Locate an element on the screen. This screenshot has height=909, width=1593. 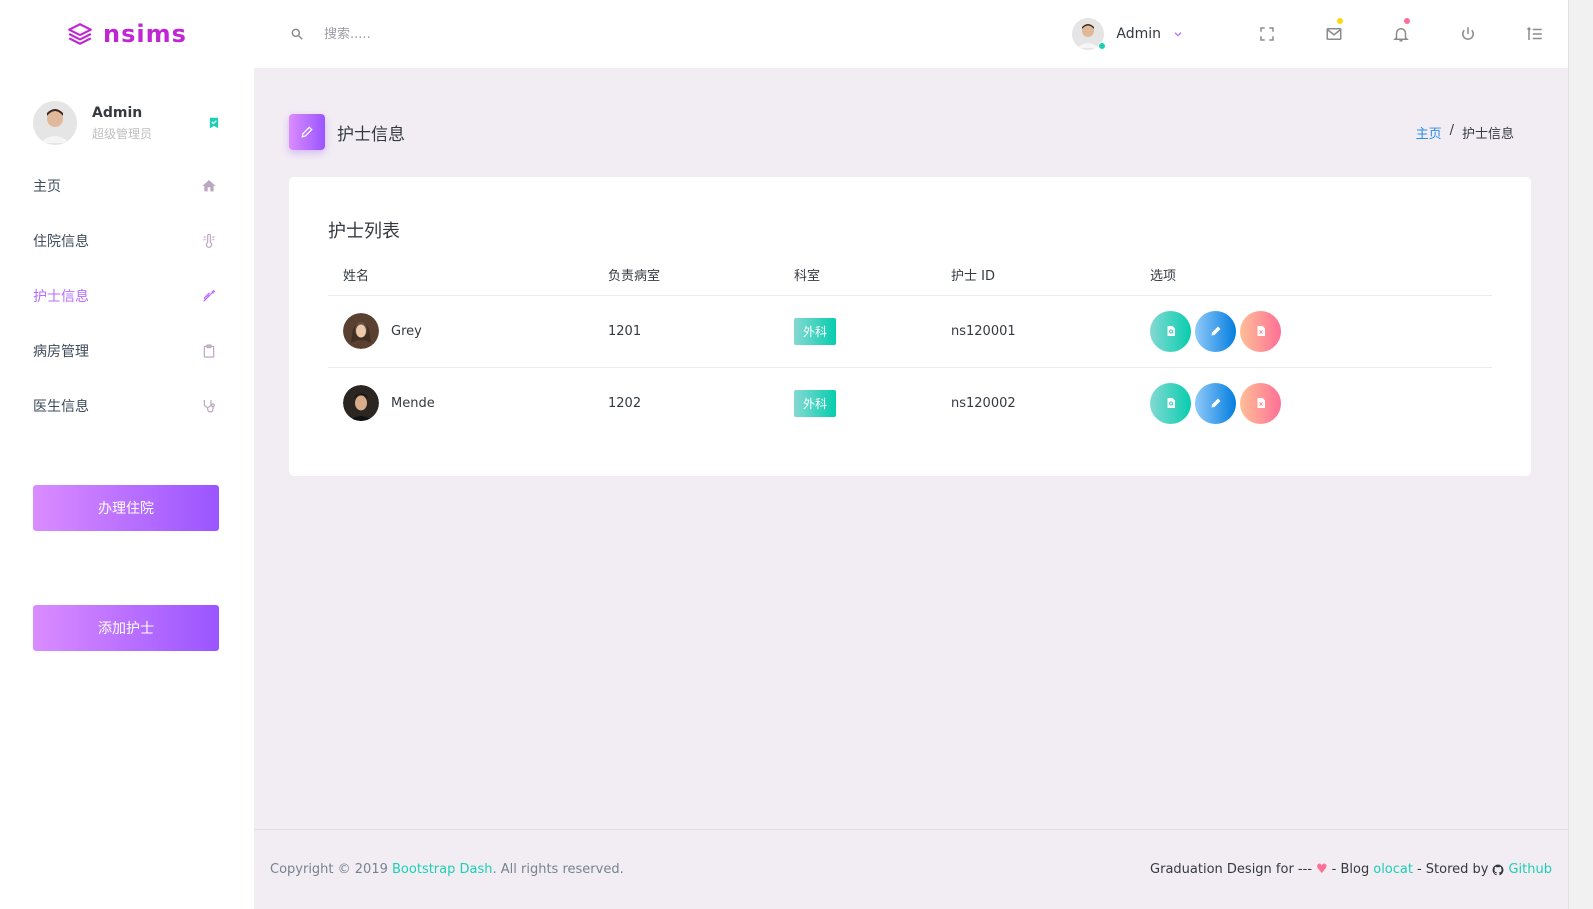
view-icon is located at coordinates (1171, 403).